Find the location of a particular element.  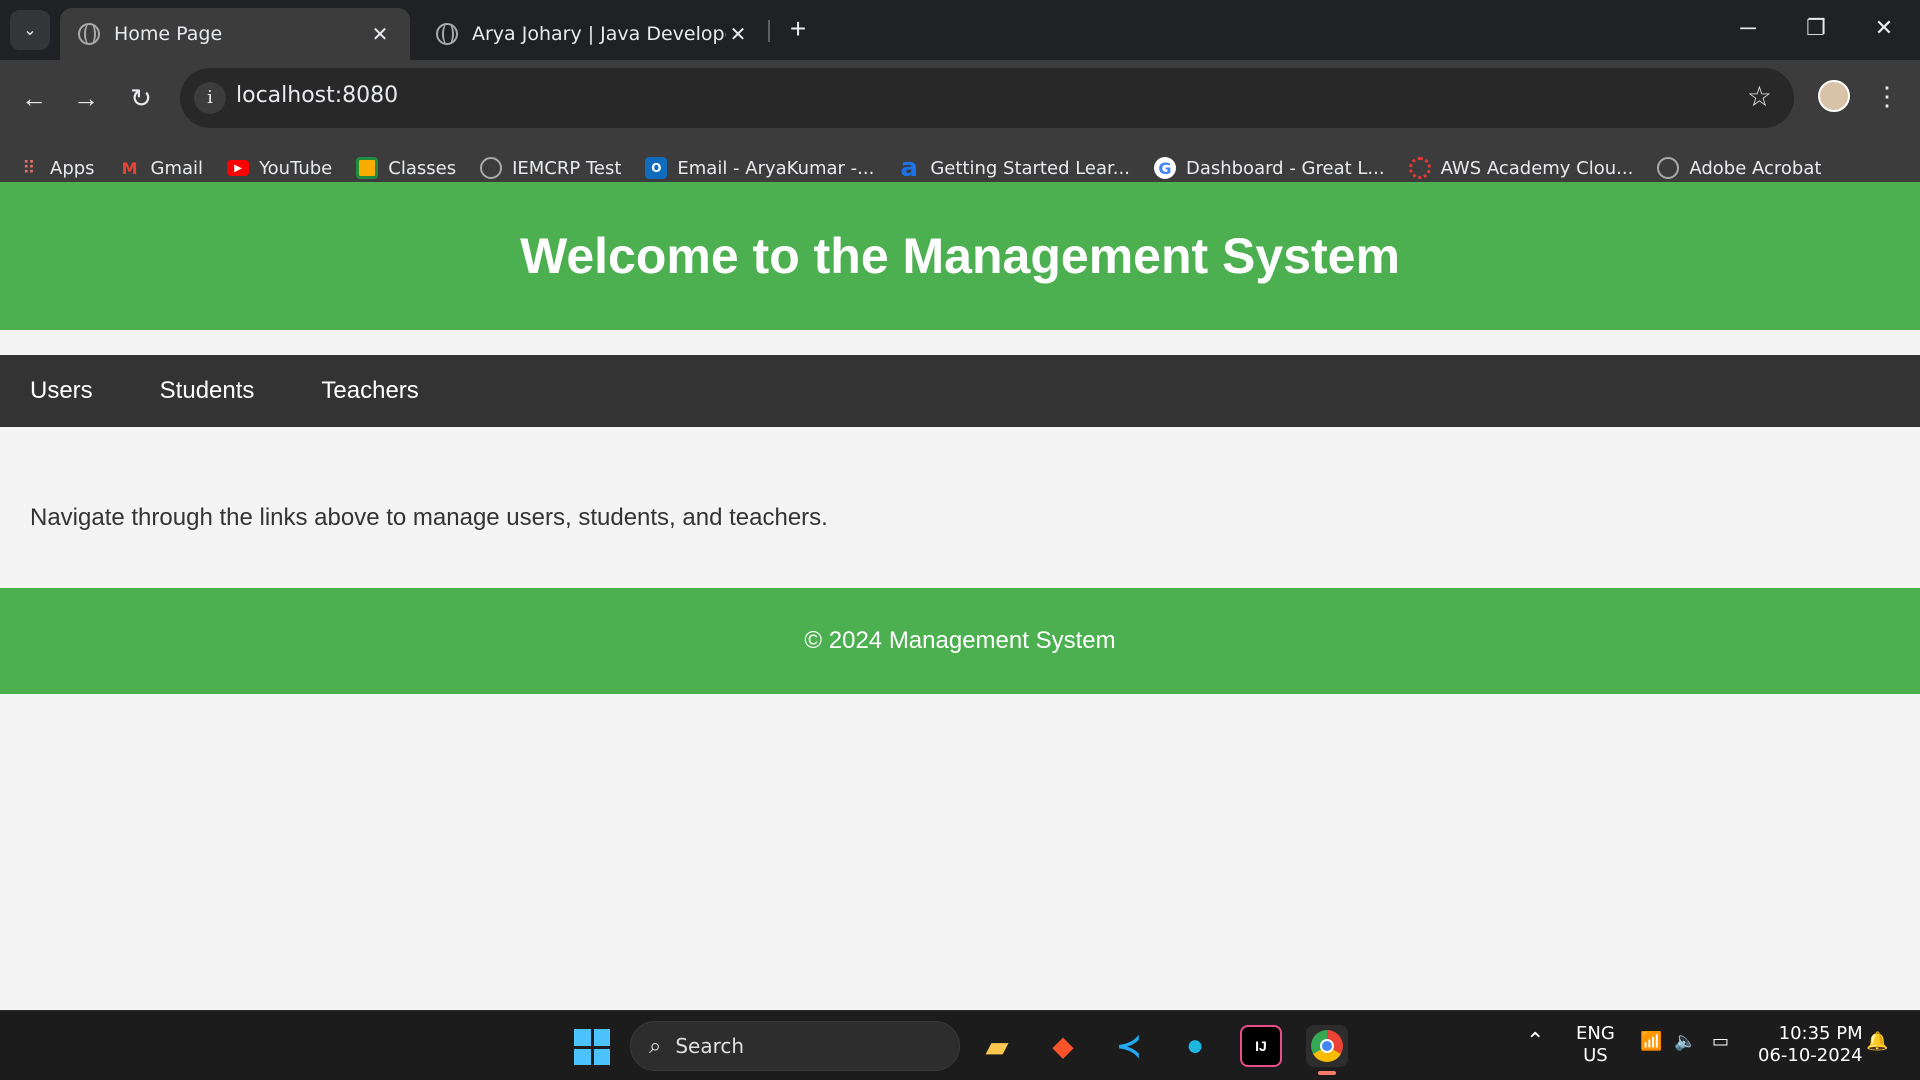

language-label: ENG is located at coordinates (1595, 1033).